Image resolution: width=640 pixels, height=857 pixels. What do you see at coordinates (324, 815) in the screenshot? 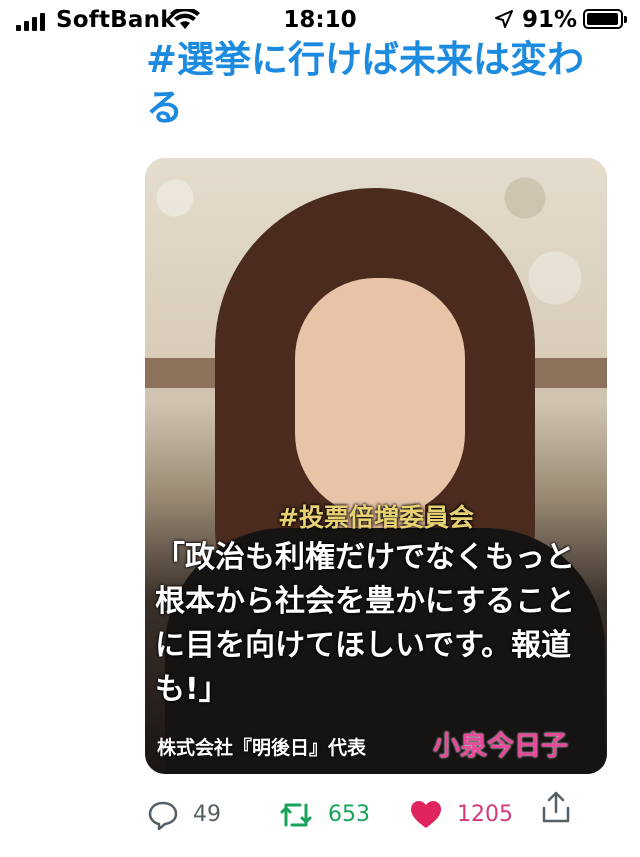
I see `retweet-button: 653` at bounding box center [324, 815].